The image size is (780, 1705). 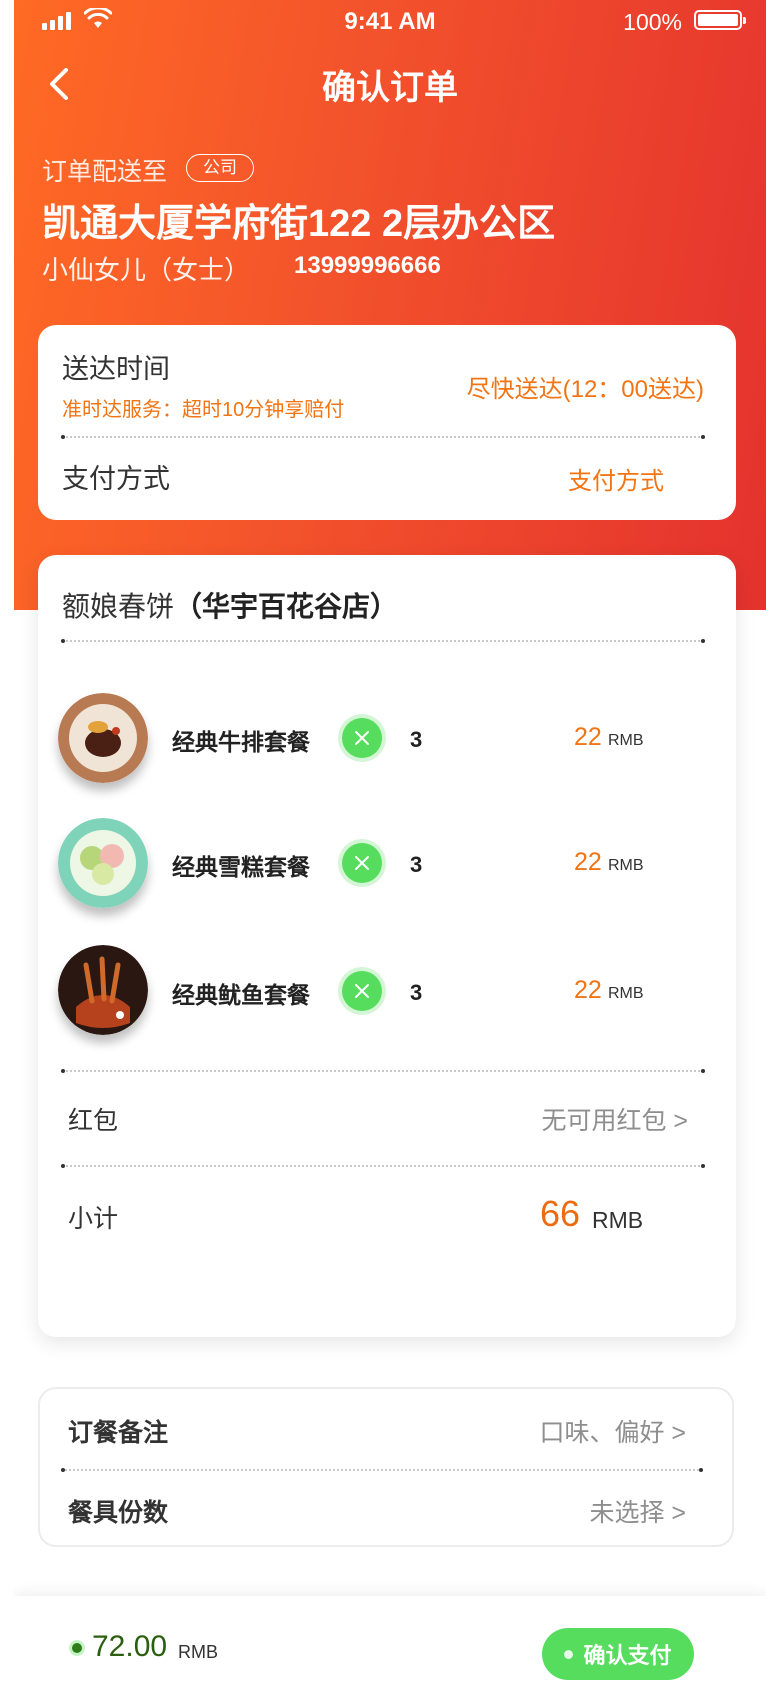 What do you see at coordinates (241, 995) in the screenshot?
I see `item-name: 经典鱿鱼套餐` at bounding box center [241, 995].